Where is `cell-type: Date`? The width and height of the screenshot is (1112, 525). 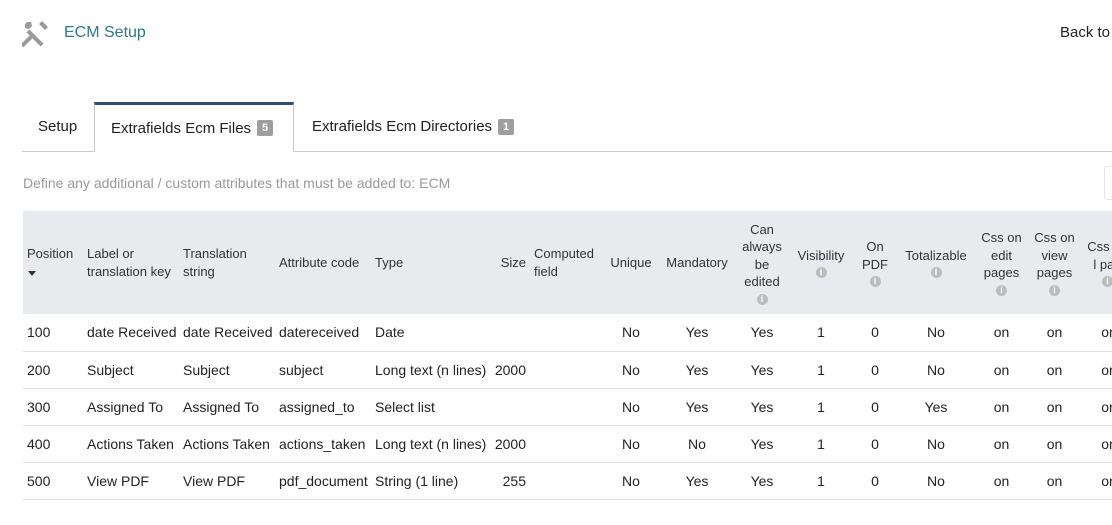 cell-type: Date is located at coordinates (428, 333).